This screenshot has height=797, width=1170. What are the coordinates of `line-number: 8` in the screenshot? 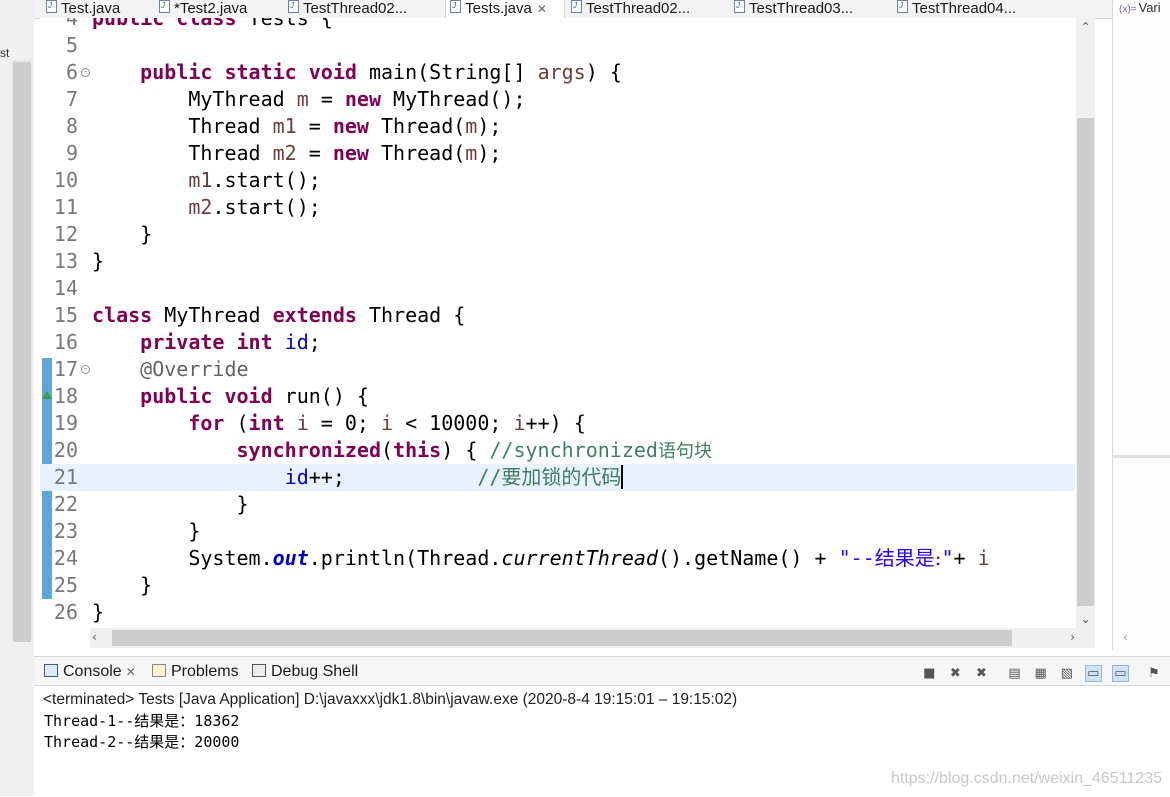 It's located at (71, 126).